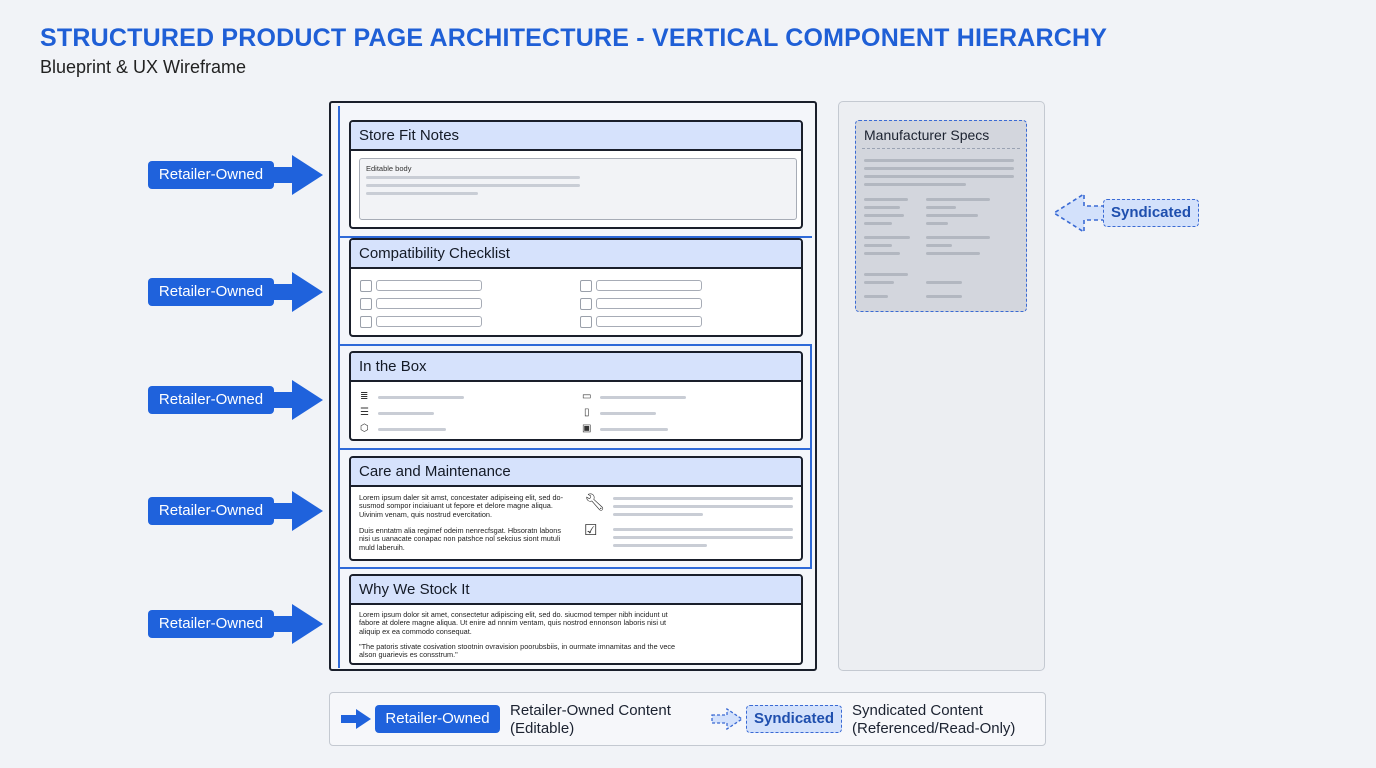  Describe the element at coordinates (364, 412) in the screenshot. I see `bulleted-list-icon: ☰` at that location.